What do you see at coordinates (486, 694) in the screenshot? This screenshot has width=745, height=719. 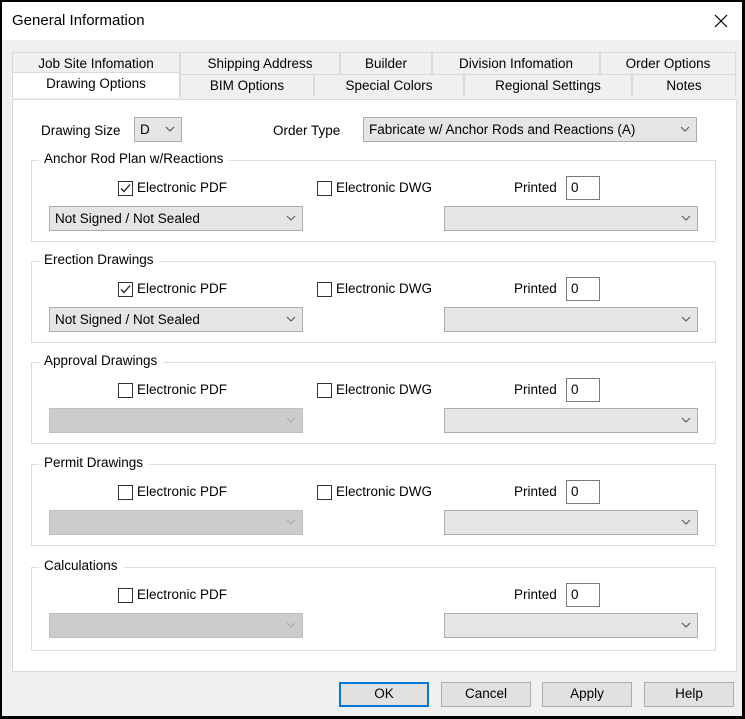 I see `cancel-button: Cancel` at bounding box center [486, 694].